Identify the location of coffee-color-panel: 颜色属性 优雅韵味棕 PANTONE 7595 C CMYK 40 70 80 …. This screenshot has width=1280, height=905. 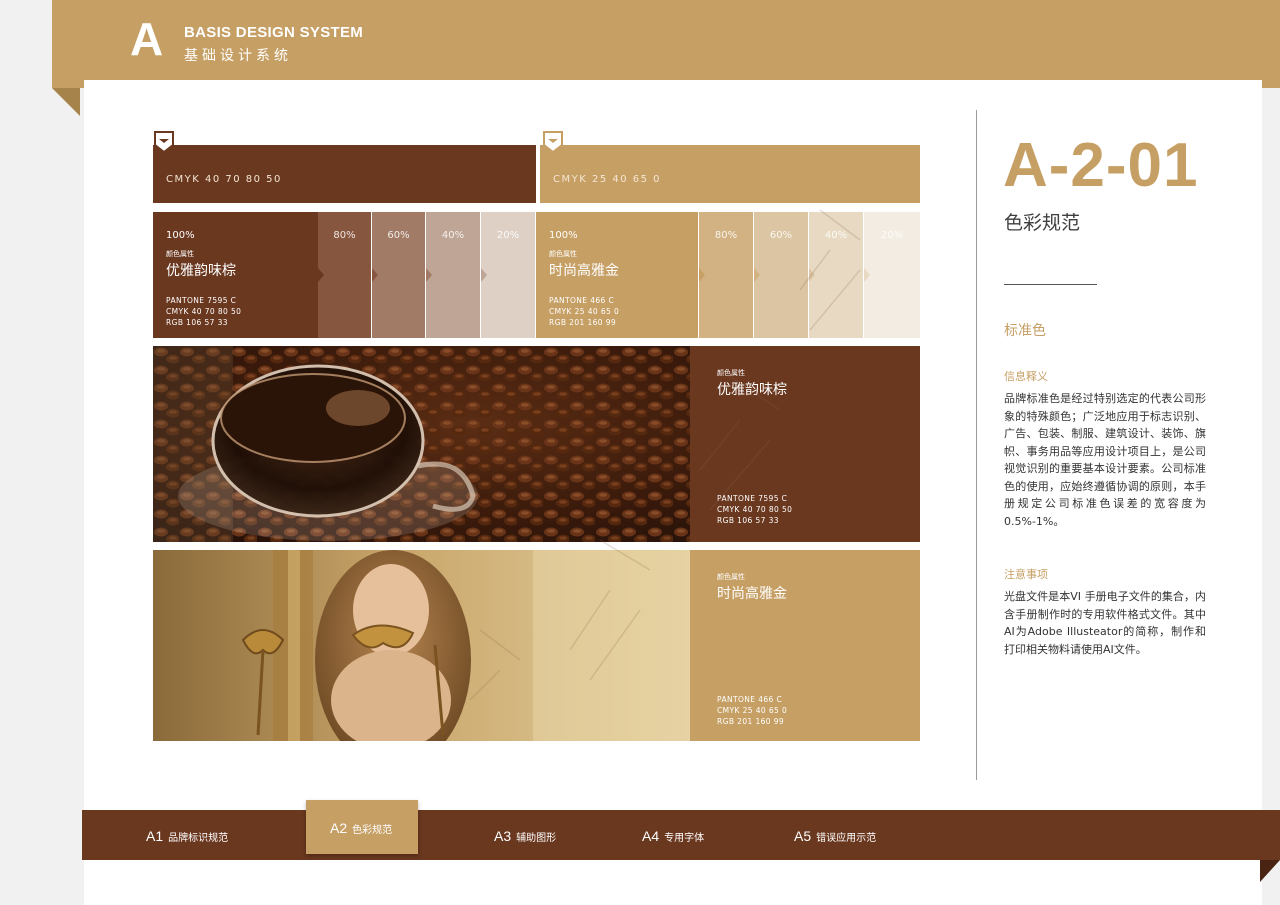
(805, 444).